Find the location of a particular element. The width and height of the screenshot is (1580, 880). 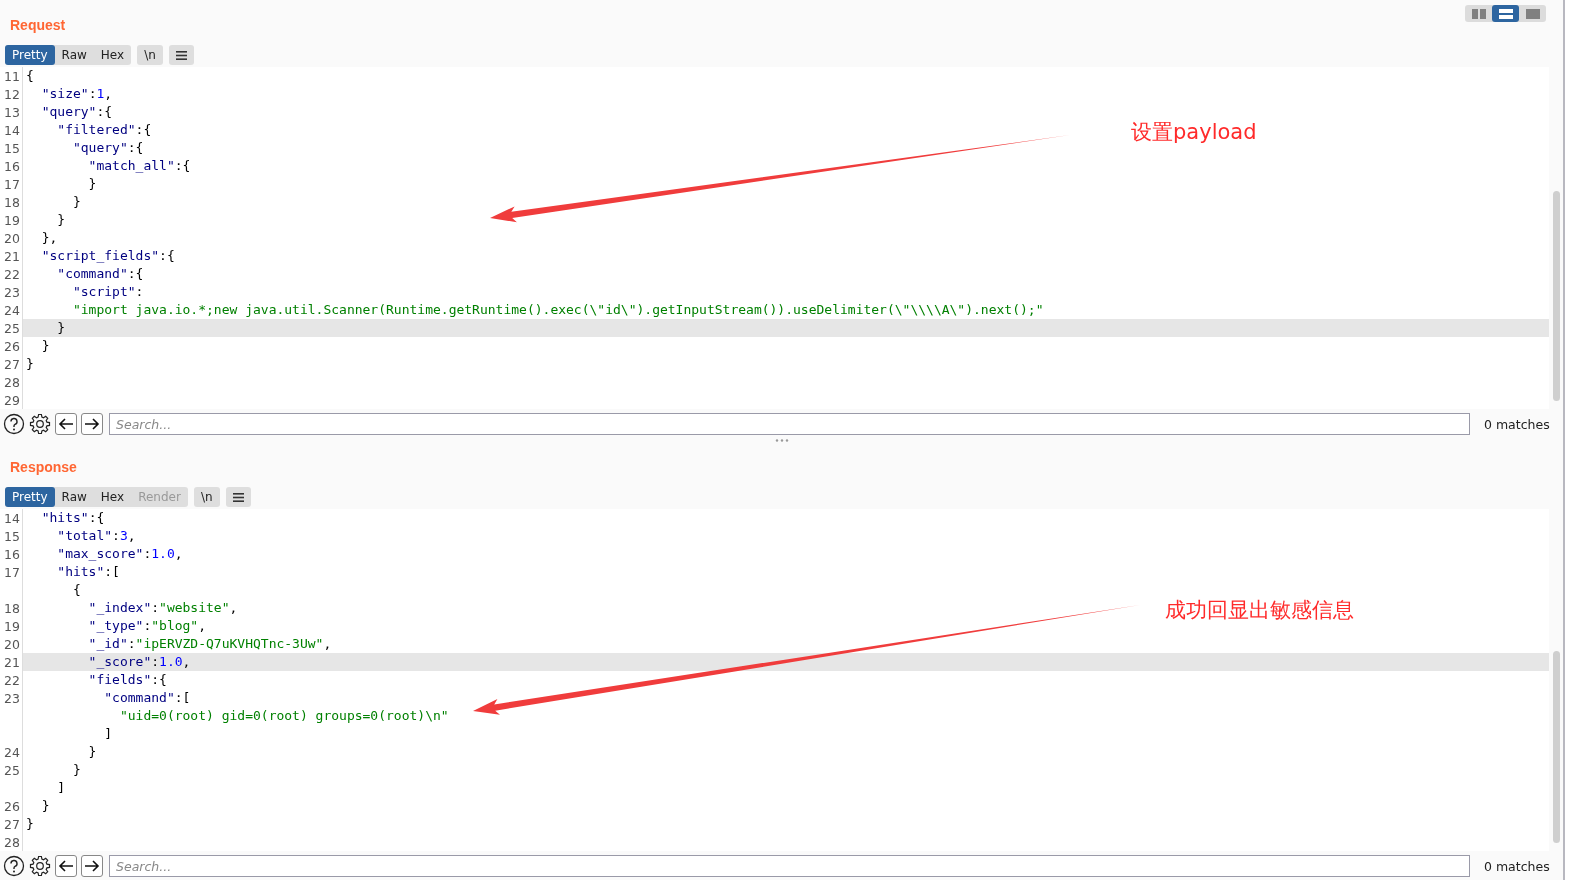

line-number: 20 is located at coordinates (12, 238).